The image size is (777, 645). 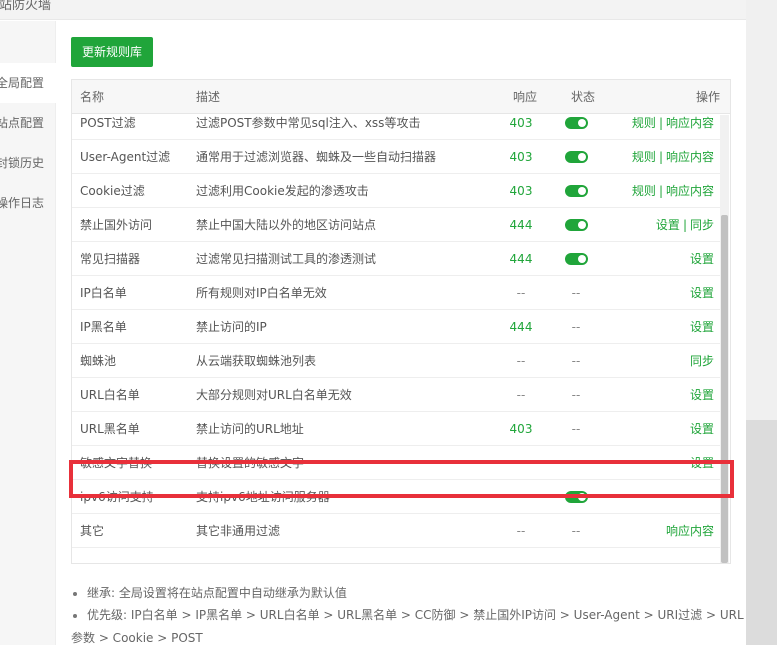 What do you see at coordinates (108, 123) in the screenshot?
I see `rule-name: POST过滤` at bounding box center [108, 123].